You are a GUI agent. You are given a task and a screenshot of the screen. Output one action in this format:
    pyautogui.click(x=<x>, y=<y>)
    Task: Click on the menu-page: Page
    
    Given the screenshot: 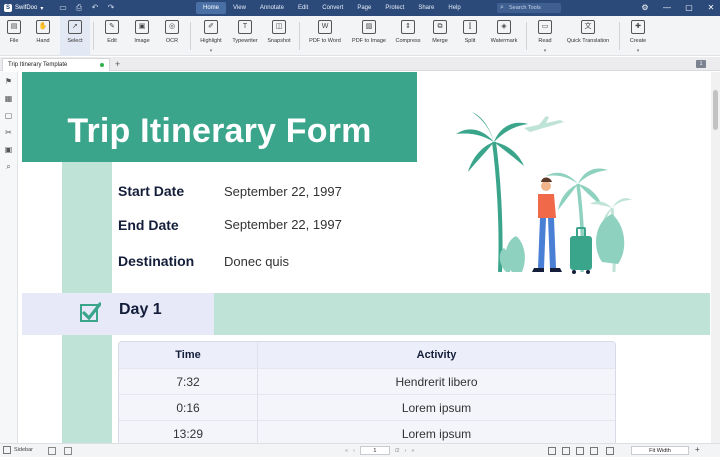 What is the action you would take?
    pyautogui.click(x=364, y=8)
    